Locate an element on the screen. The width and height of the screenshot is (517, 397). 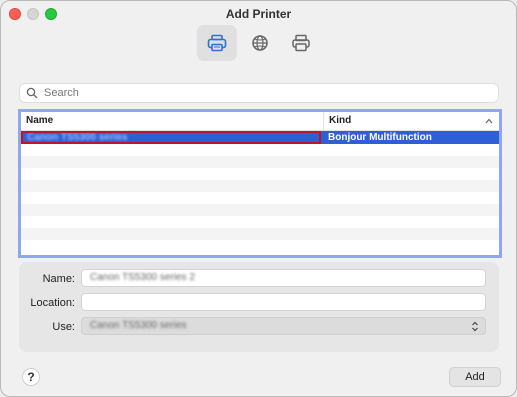
up-down-chevron-icon is located at coordinates (475, 326).